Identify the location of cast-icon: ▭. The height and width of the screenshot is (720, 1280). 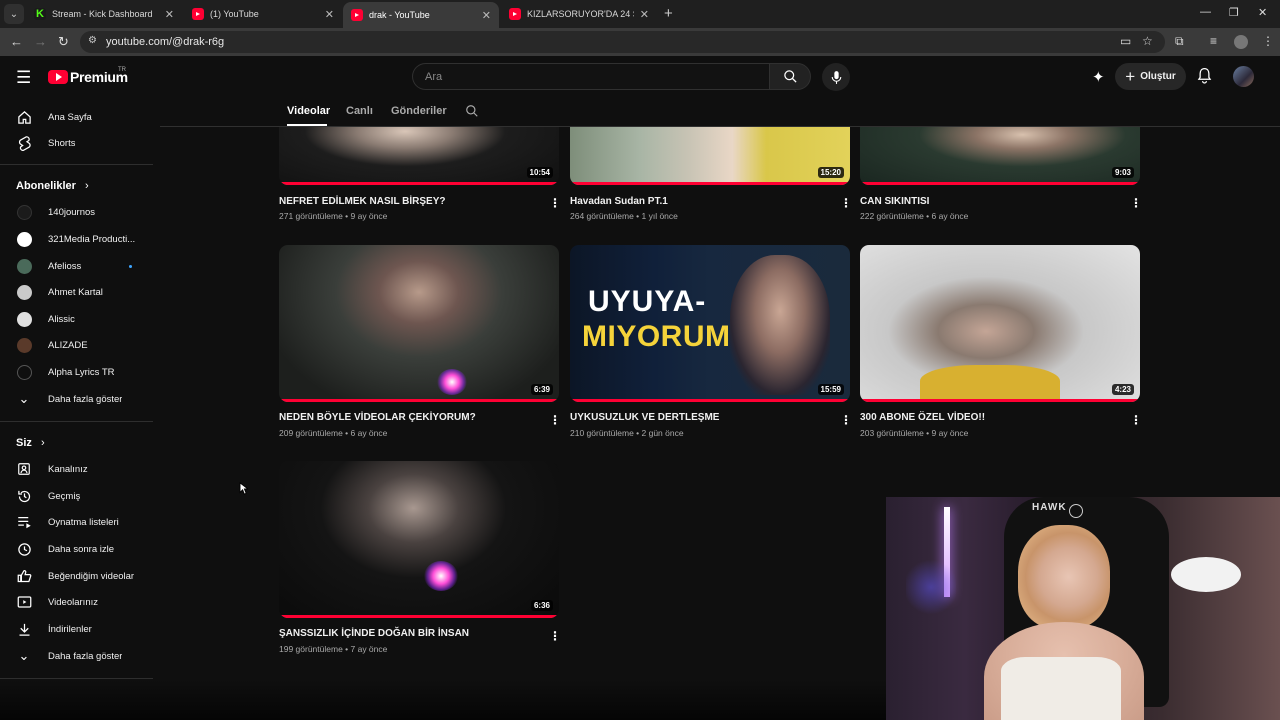
(1125, 41).